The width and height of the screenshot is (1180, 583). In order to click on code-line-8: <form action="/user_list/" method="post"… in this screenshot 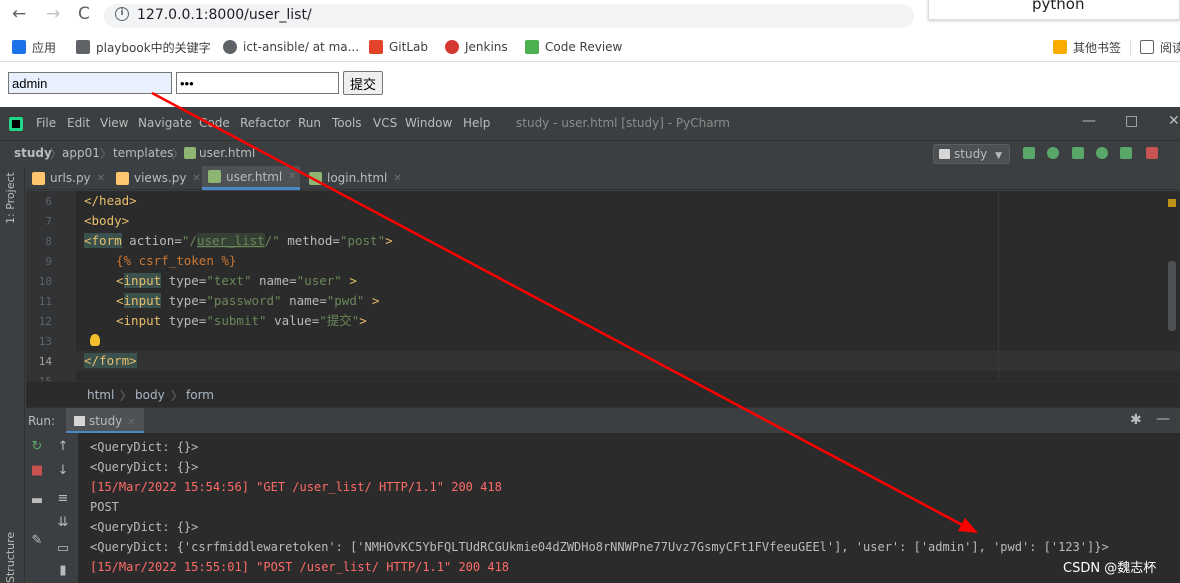, I will do `click(238, 240)`.